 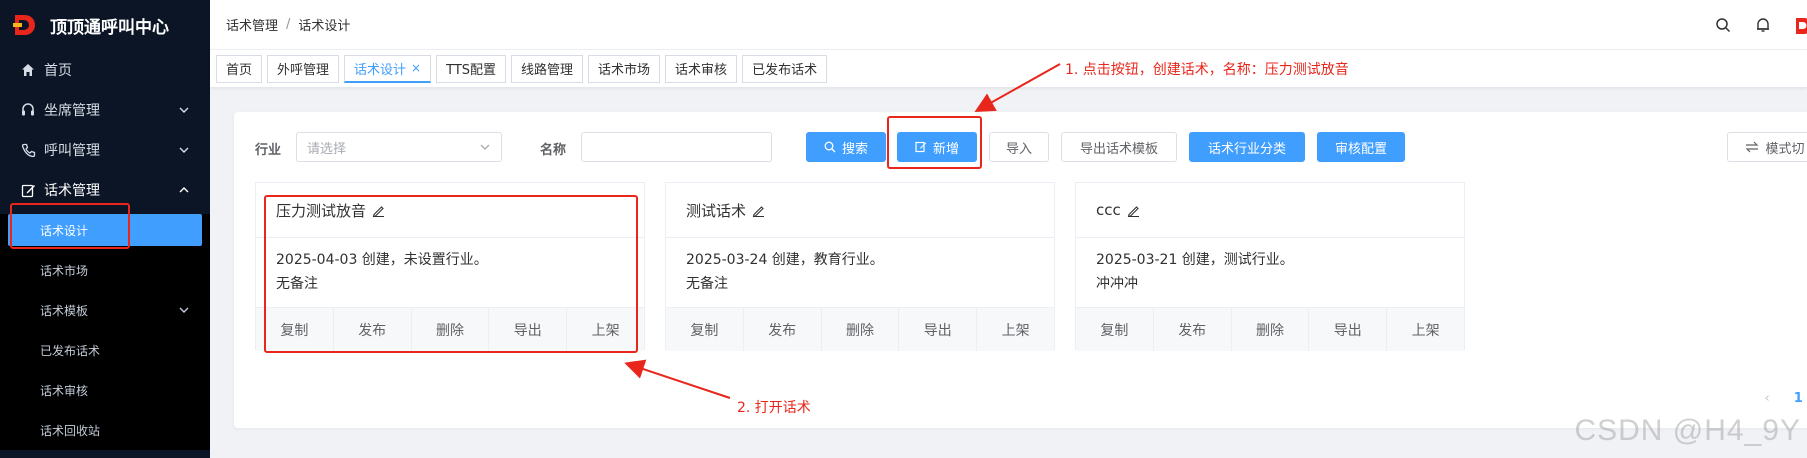 I want to click on script-card-title: ccc, so click(x=1108, y=210).